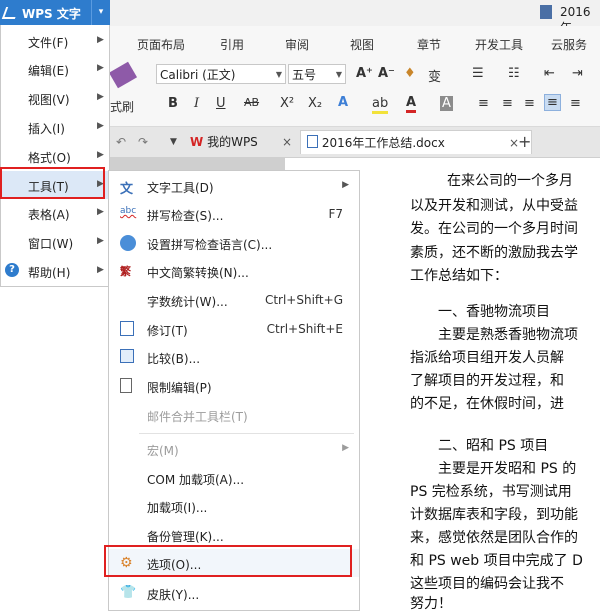 The width and height of the screenshot is (600, 613). Describe the element at coordinates (232, 142) in the screenshot. I see `tab-my-wps-label: 我的WPS` at that location.